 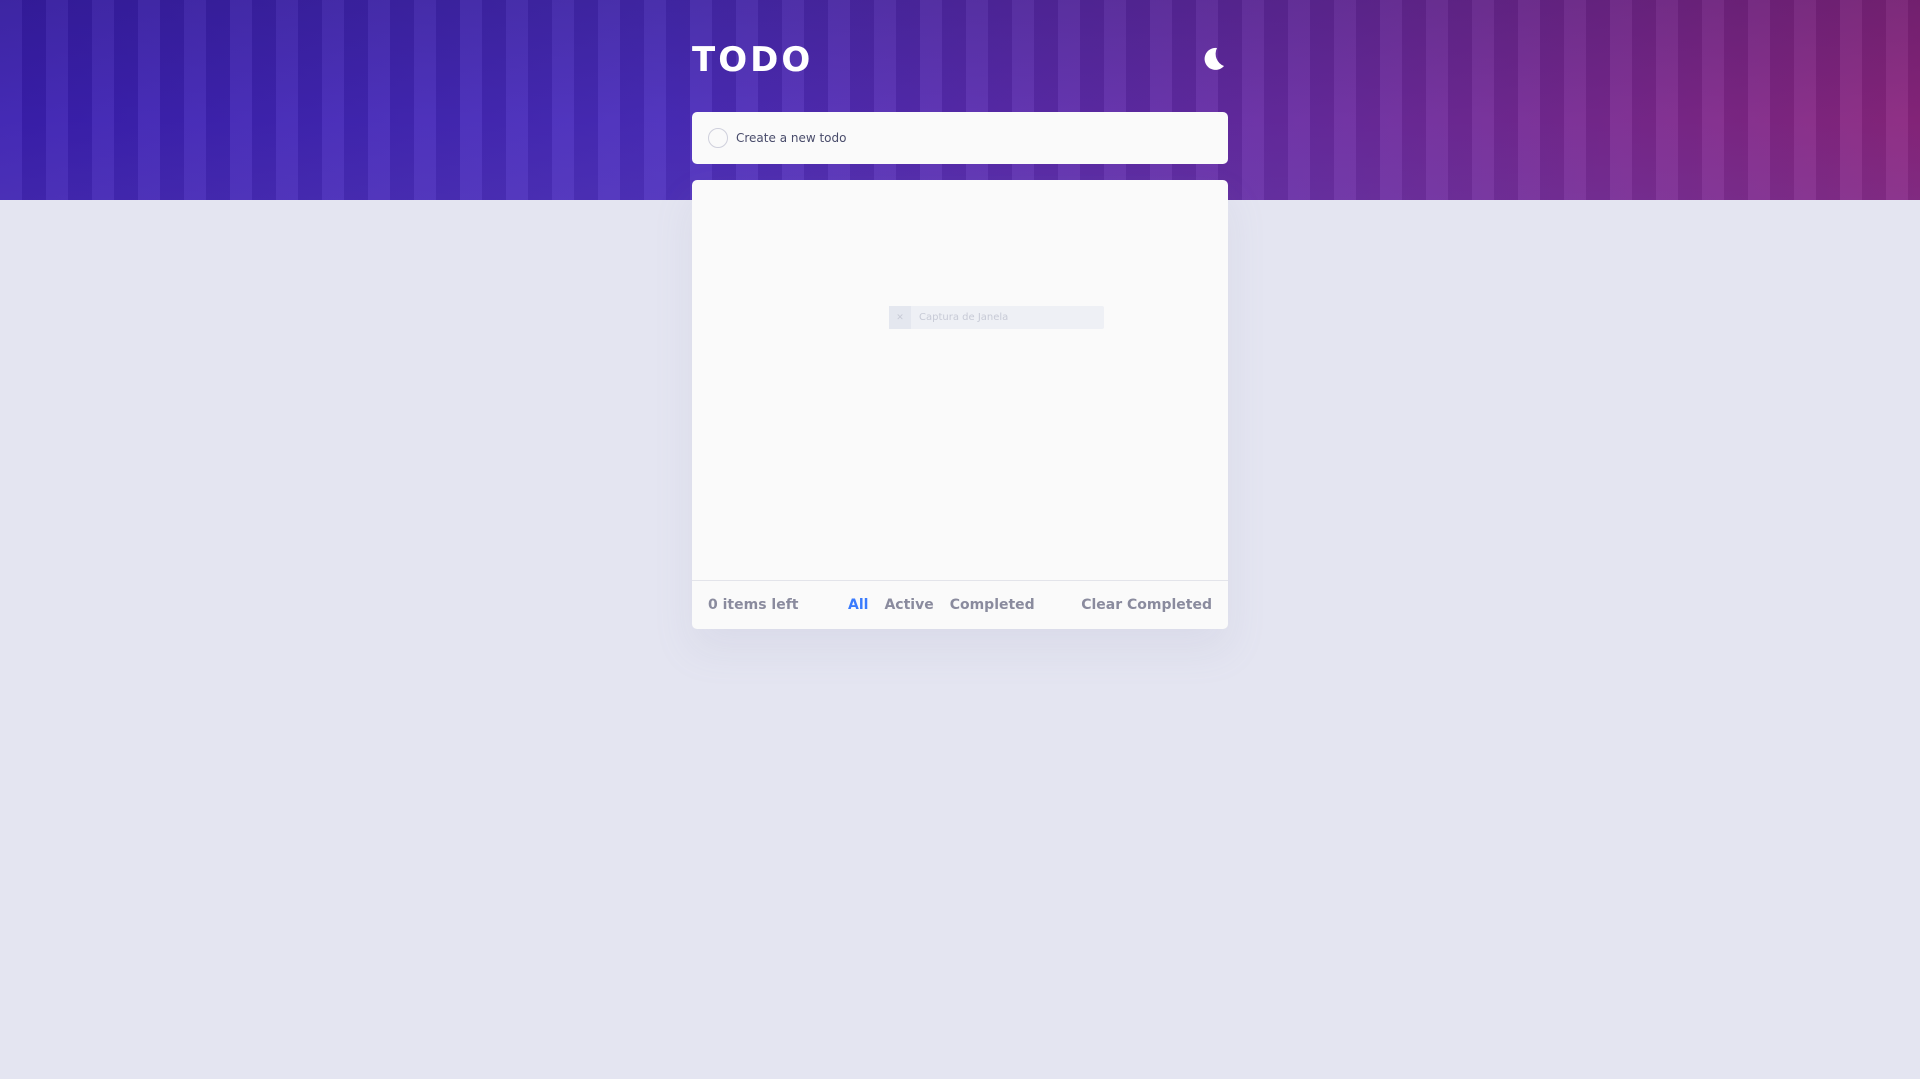 I want to click on new-todo-bar, so click(x=960, y=138).